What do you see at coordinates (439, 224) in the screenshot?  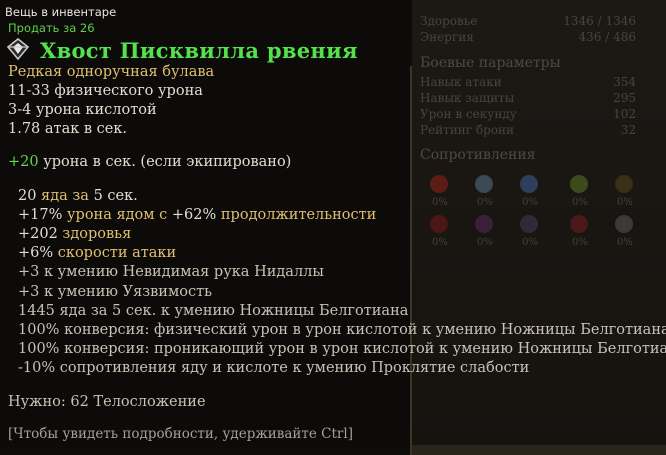 I see `bleed-resist-icon` at bounding box center [439, 224].